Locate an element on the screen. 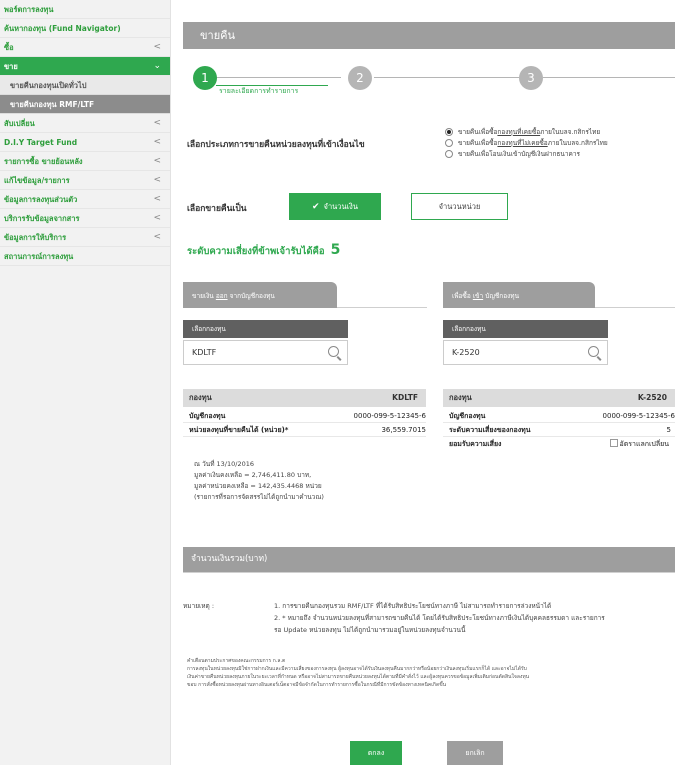 Image resolution: width=675 pixels, height=765 pixels. sidebar-item-sell: ขาย ⌄ is located at coordinates (85, 66).